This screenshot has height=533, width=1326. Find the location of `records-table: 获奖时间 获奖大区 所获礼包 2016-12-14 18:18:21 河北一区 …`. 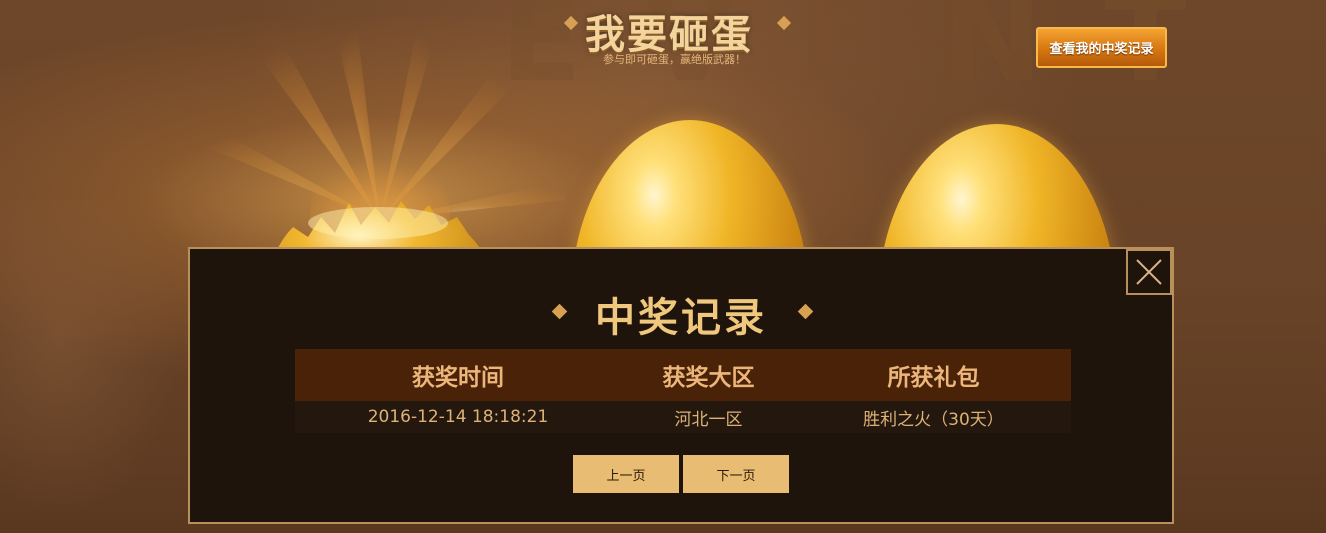

records-table: 获奖时间 获奖大区 所获礼包 2016-12-14 18:18:21 河北一区 … is located at coordinates (683, 391).